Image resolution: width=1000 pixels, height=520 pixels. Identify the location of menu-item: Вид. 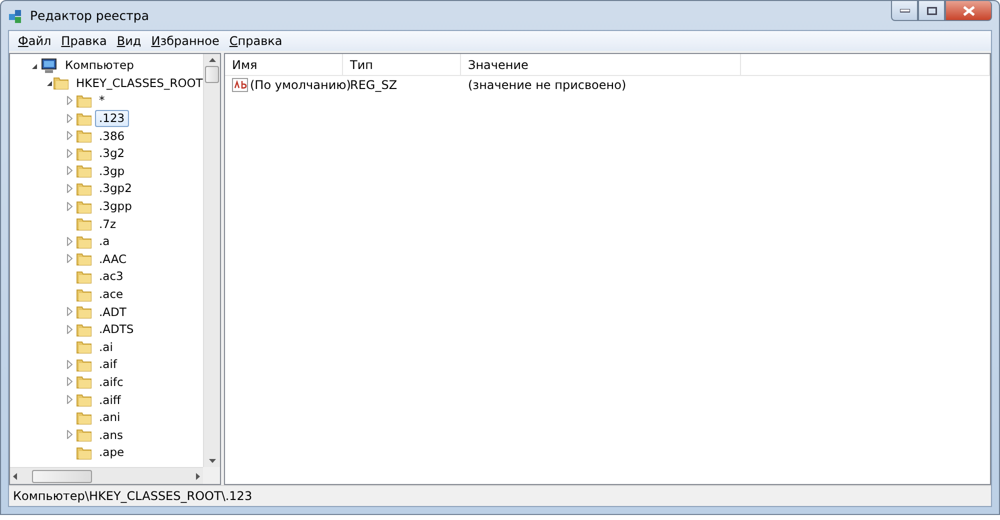
(129, 41).